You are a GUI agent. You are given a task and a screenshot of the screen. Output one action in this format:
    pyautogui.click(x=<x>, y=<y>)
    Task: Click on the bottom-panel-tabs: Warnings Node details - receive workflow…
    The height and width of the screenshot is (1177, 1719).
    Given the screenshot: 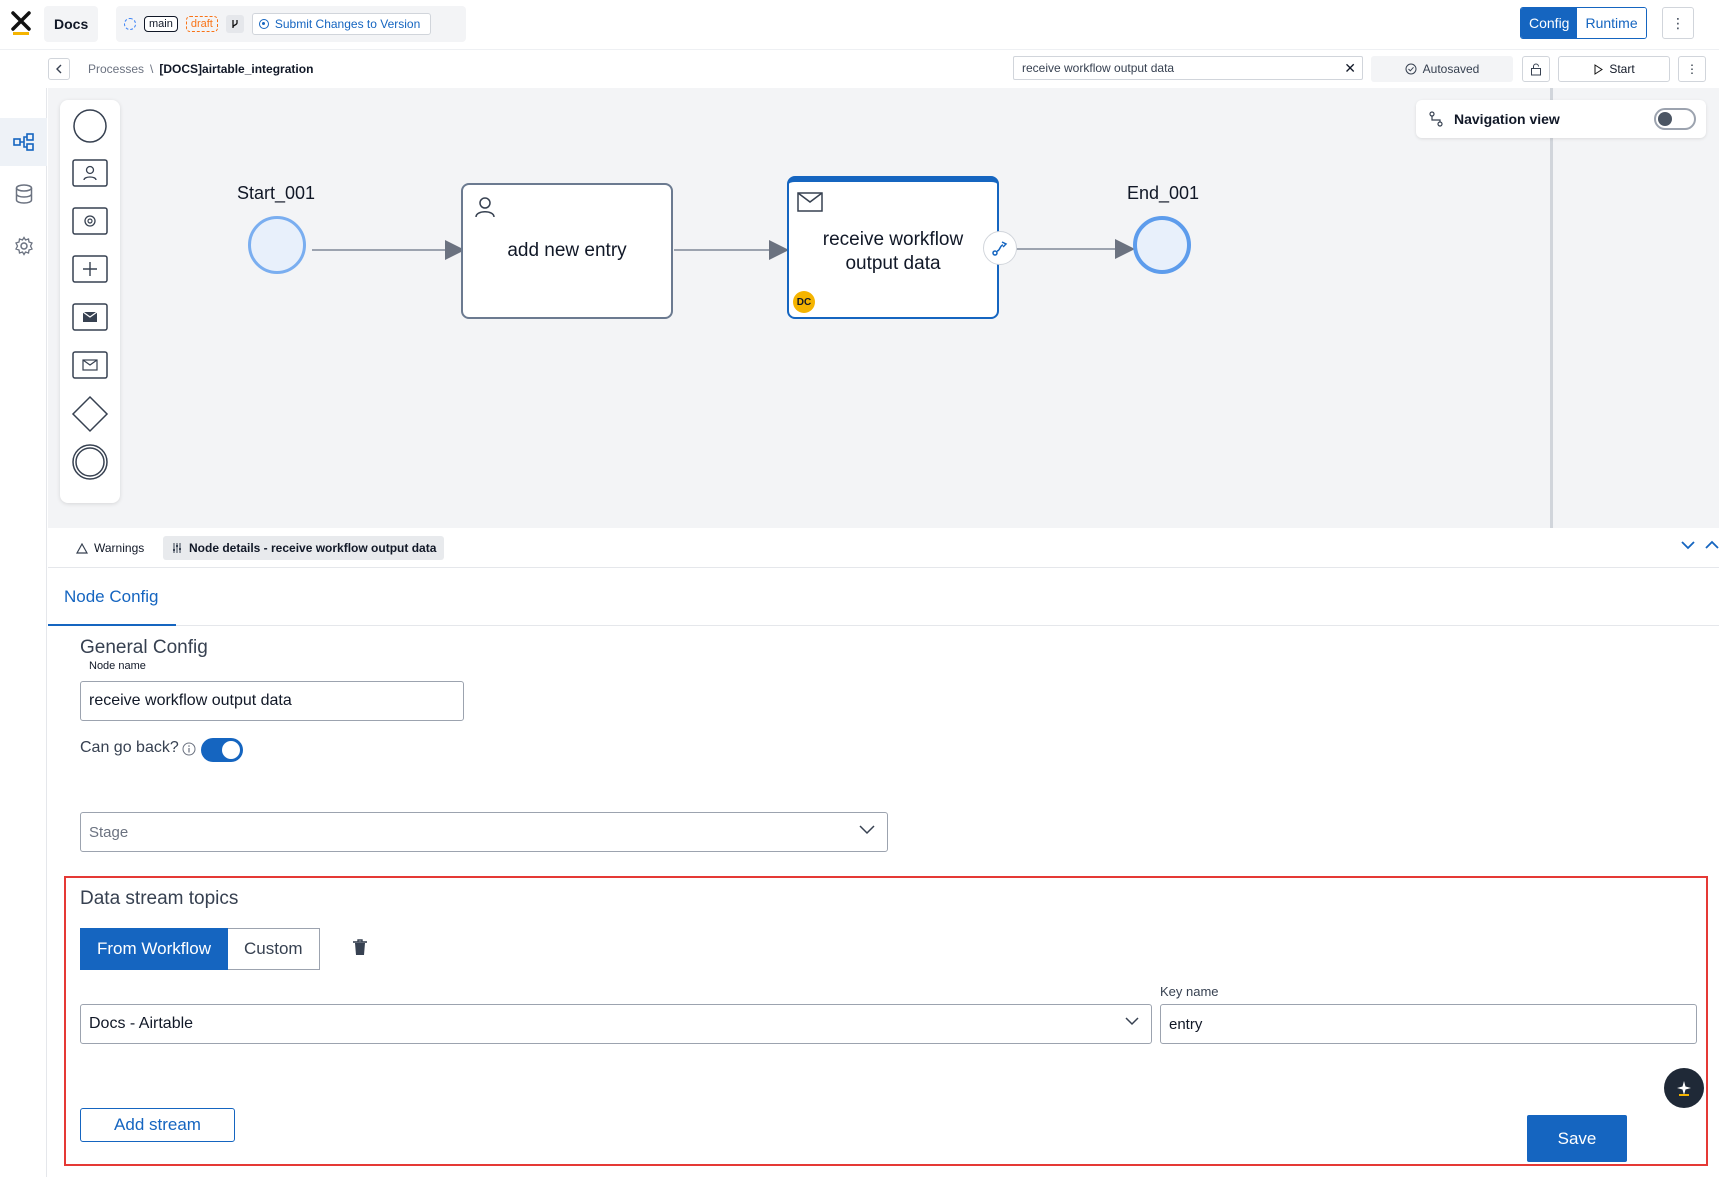 What is the action you would take?
    pyautogui.click(x=883, y=549)
    